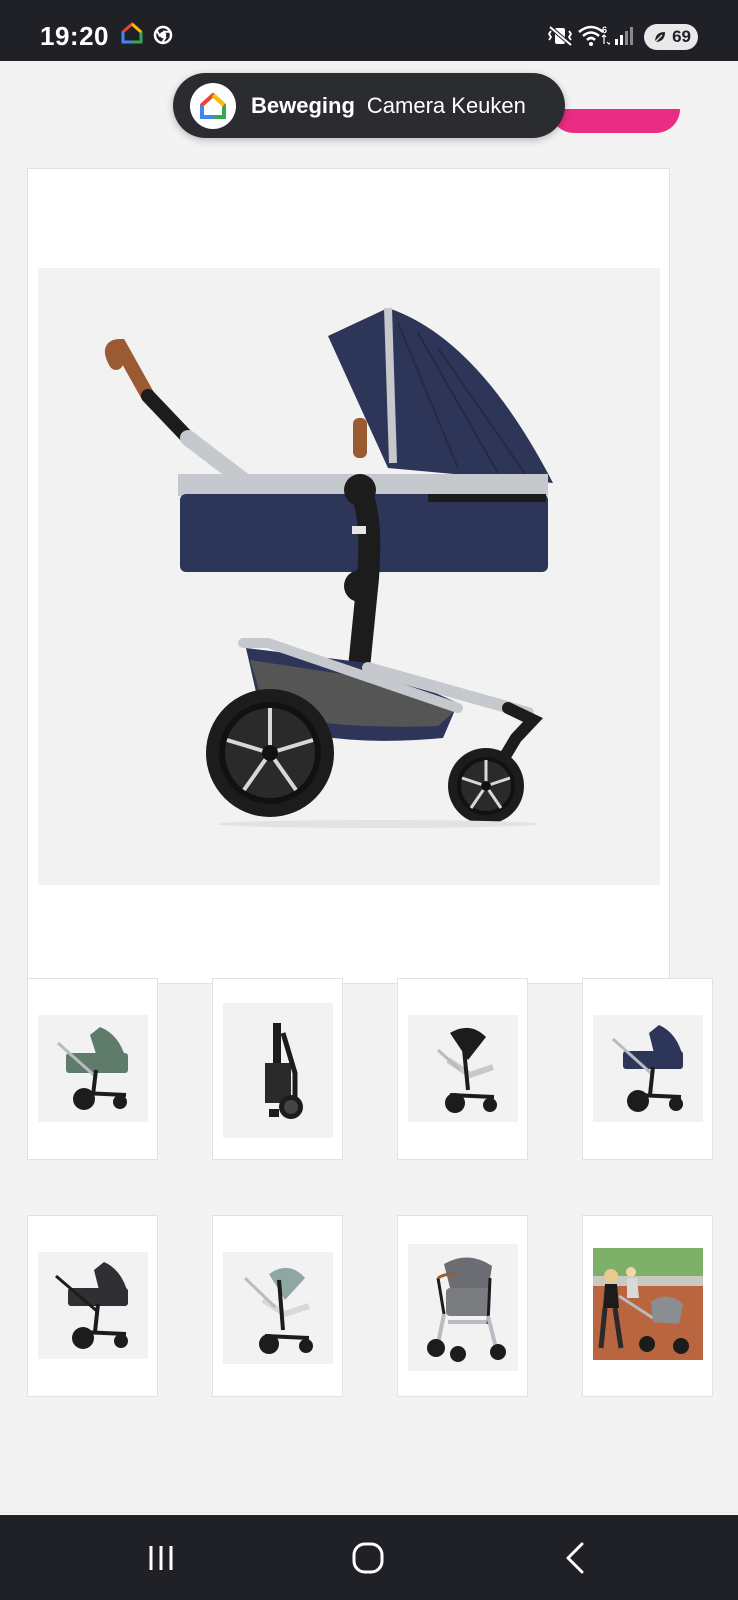  What do you see at coordinates (604, 30) in the screenshot?
I see `svg-text: 6` at bounding box center [604, 30].